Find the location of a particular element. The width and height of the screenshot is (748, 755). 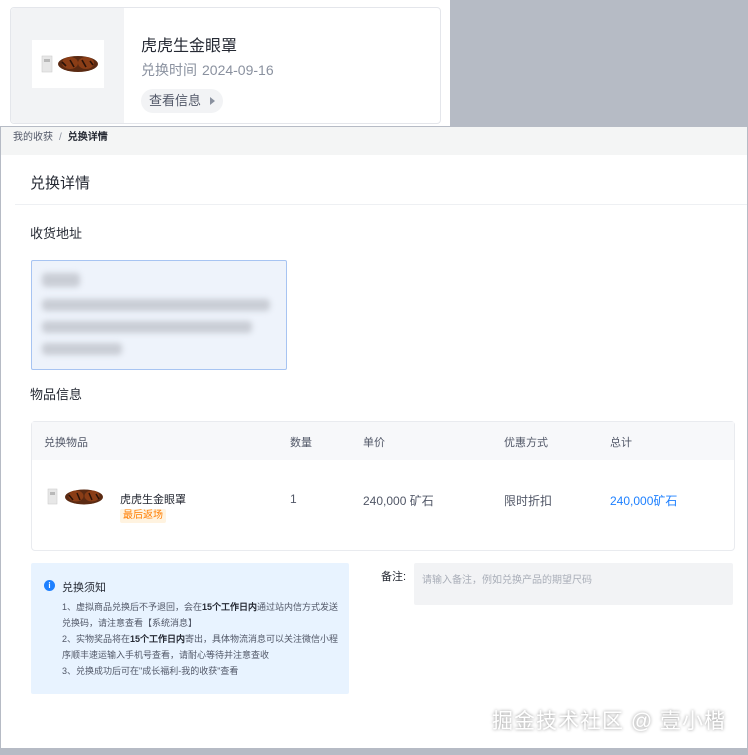

exchange-date-value: 2024-09-16 is located at coordinates (238, 70).